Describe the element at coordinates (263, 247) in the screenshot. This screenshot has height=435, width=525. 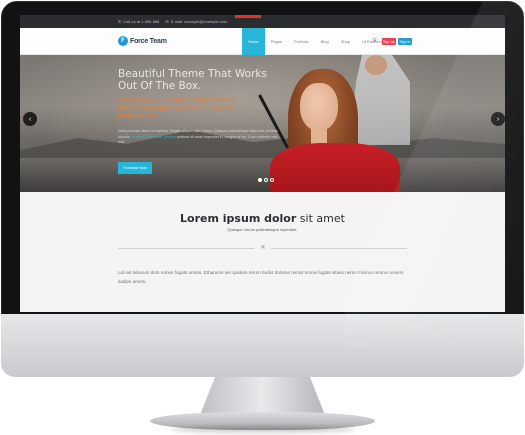
I see `star-icon: ★` at that location.